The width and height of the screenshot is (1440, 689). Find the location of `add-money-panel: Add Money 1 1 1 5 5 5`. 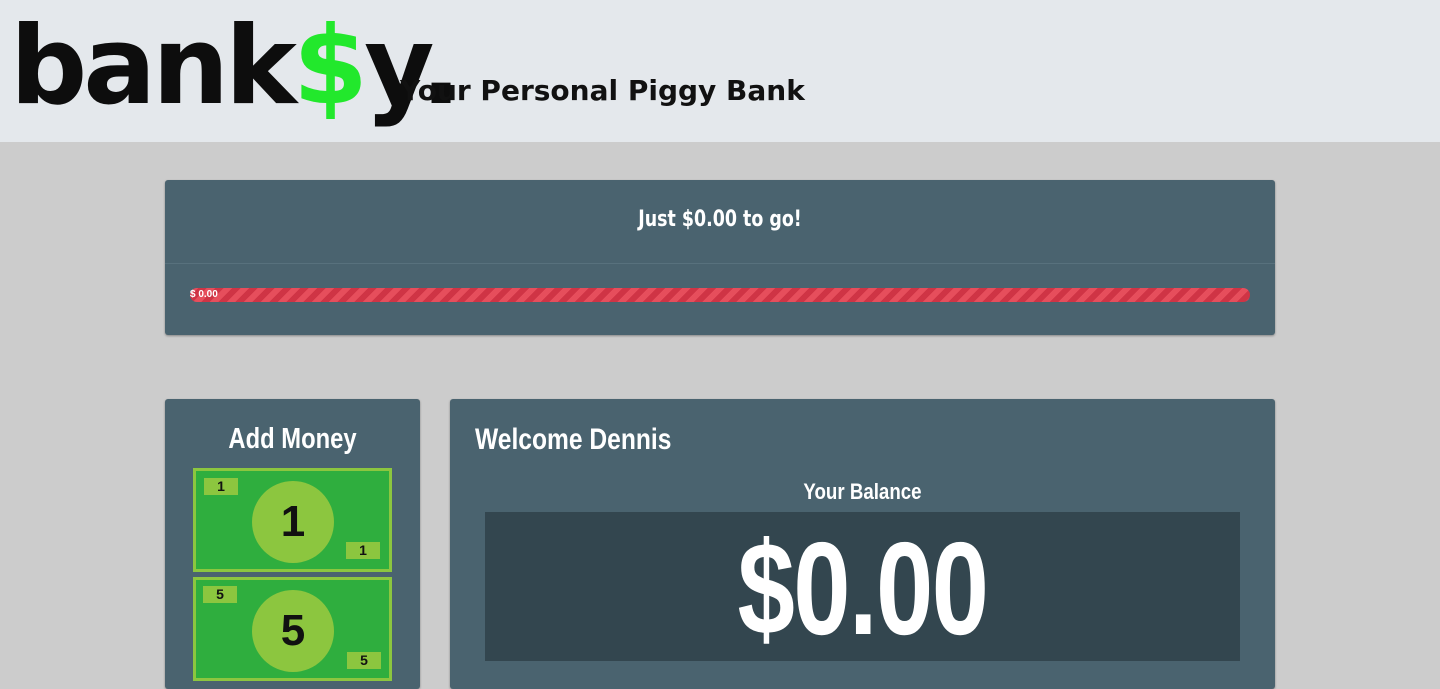

add-money-panel: Add Money 1 1 1 5 5 5 is located at coordinates (292, 544).